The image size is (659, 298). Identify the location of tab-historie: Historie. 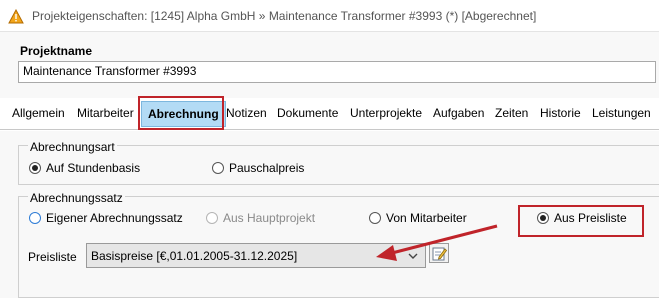
(560, 113).